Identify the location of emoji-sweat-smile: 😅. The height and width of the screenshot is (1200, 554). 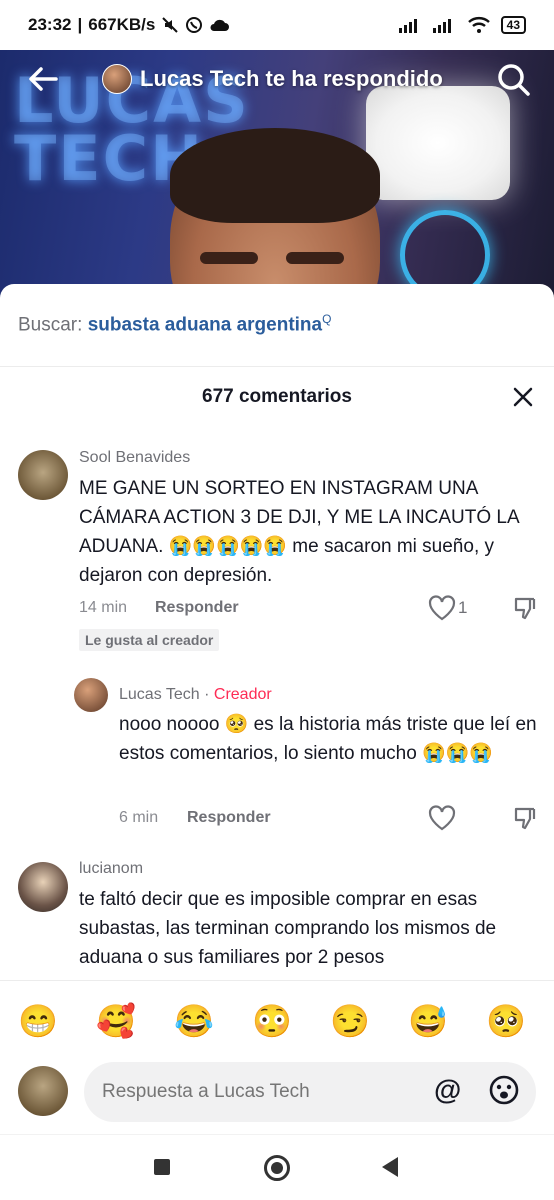
(428, 1021).